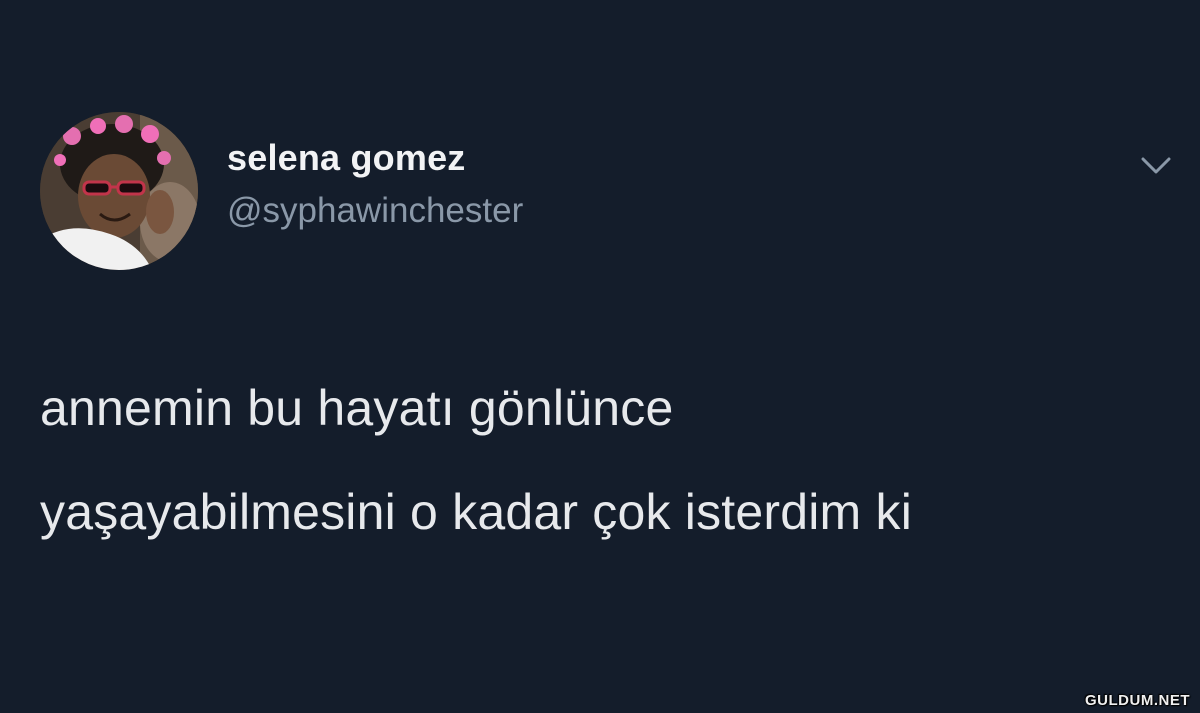 Image resolution: width=1200 pixels, height=713 pixels. I want to click on tweet-menu-button, so click(1156, 165).